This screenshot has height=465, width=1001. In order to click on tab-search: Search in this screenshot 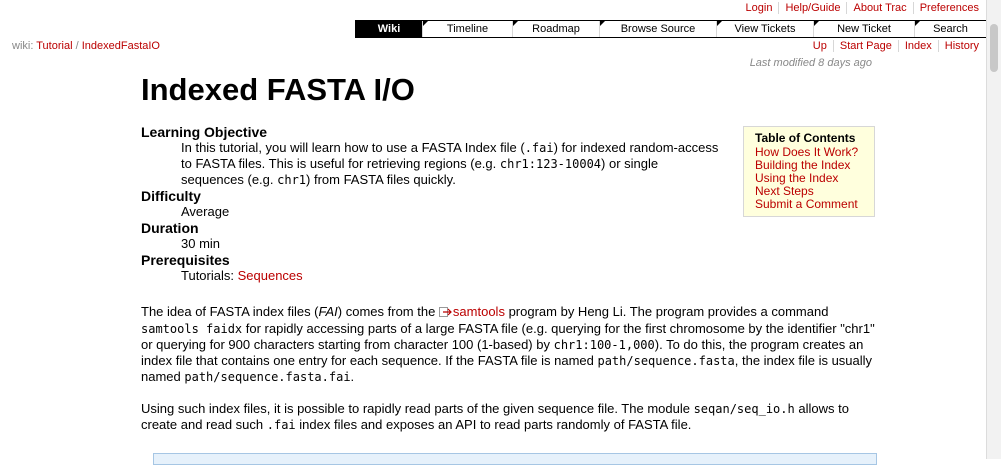, I will do `click(950, 29)`.